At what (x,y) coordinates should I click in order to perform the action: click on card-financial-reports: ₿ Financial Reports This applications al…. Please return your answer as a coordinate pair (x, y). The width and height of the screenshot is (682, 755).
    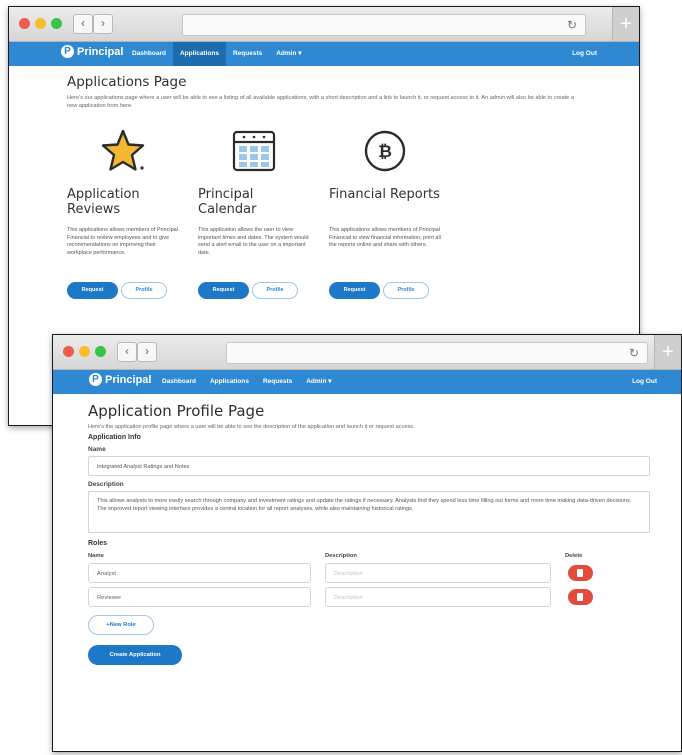
    Looking at the image, I should click on (385, 211).